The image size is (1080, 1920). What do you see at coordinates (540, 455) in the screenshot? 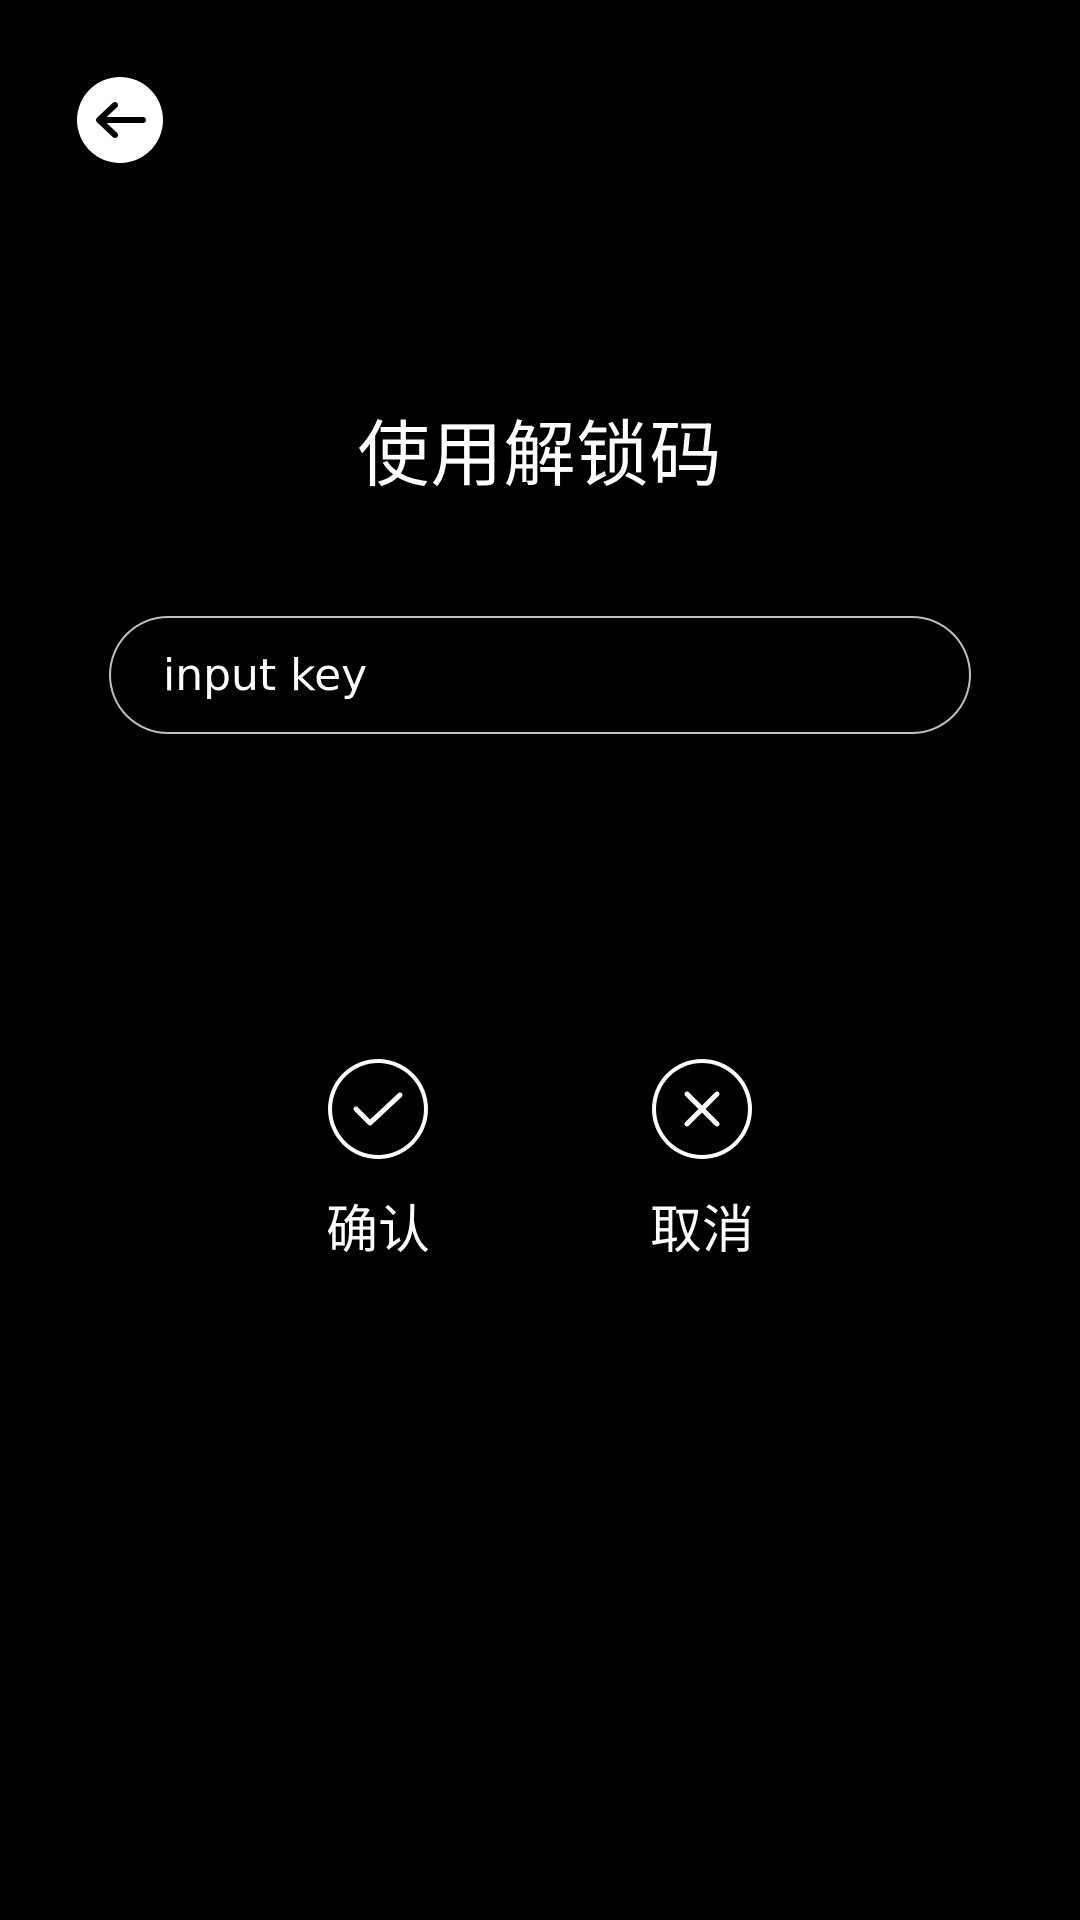
I see `page-title: 使用解锁码` at bounding box center [540, 455].